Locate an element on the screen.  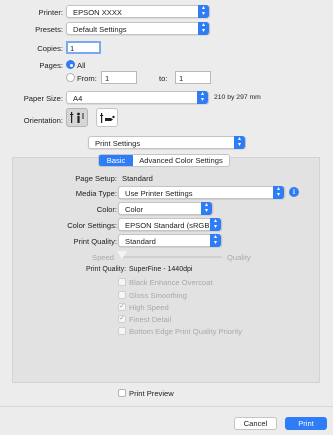
gloss-smoothing-label: Gloss Smoothing is located at coordinates (158, 295).